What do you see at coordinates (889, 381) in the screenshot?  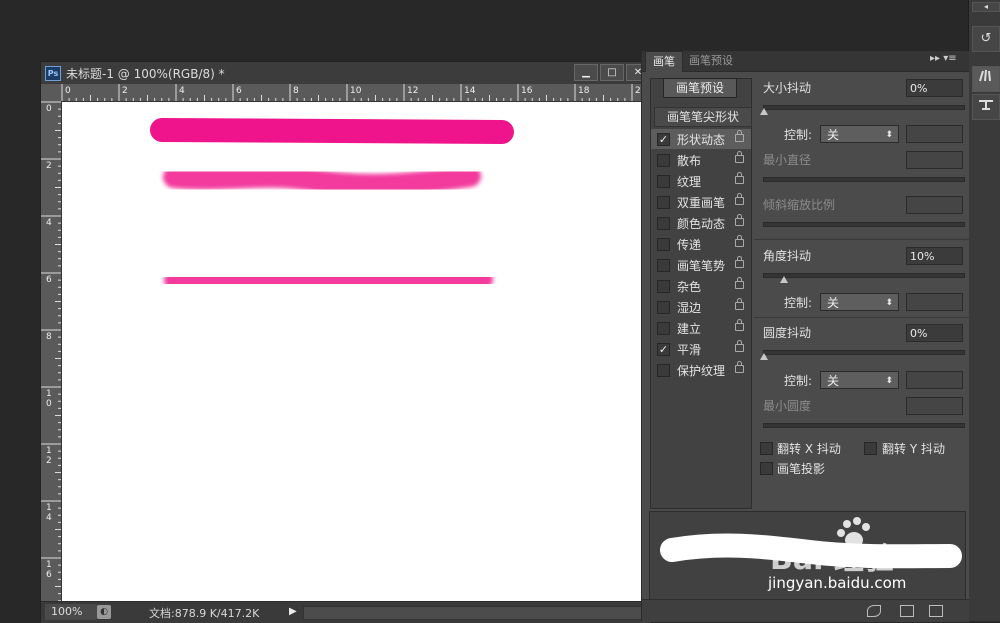 I see `chevron-updown-icon: ⬍` at bounding box center [889, 381].